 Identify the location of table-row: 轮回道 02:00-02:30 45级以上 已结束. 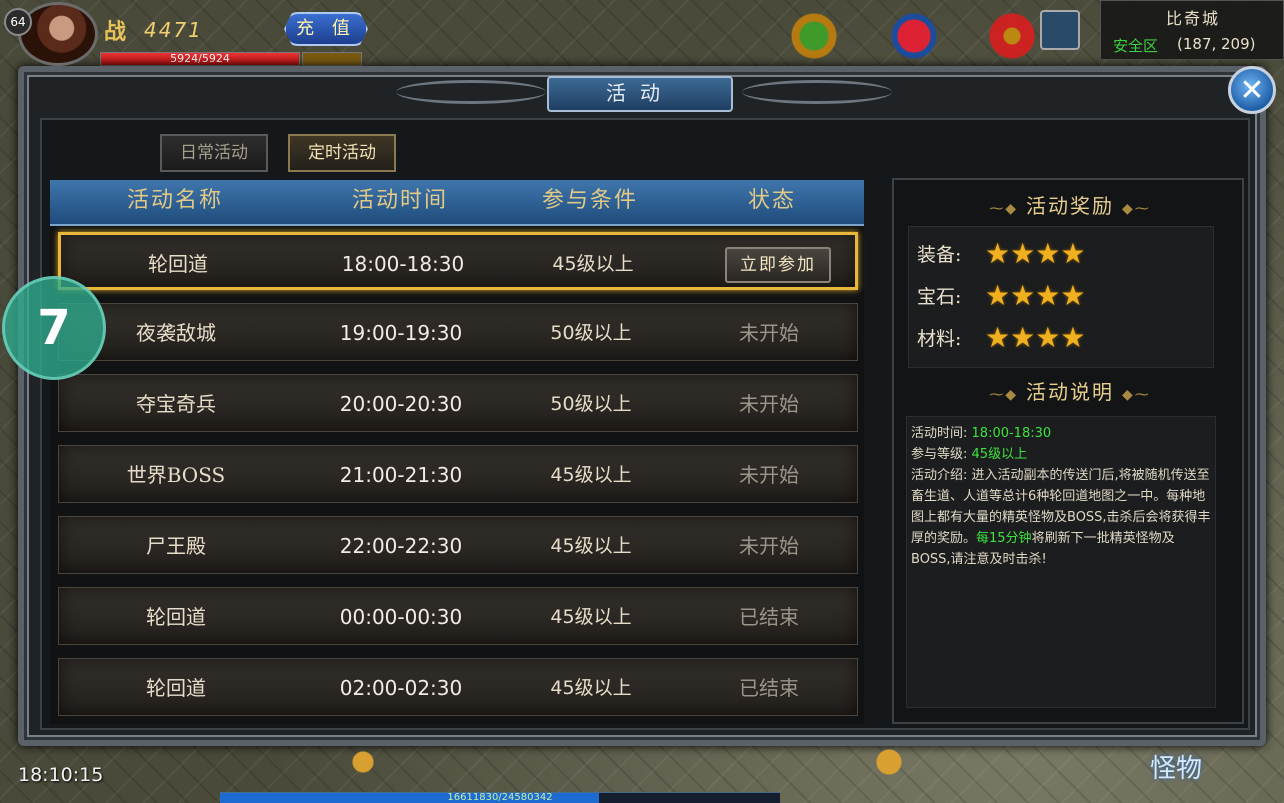
(458, 687).